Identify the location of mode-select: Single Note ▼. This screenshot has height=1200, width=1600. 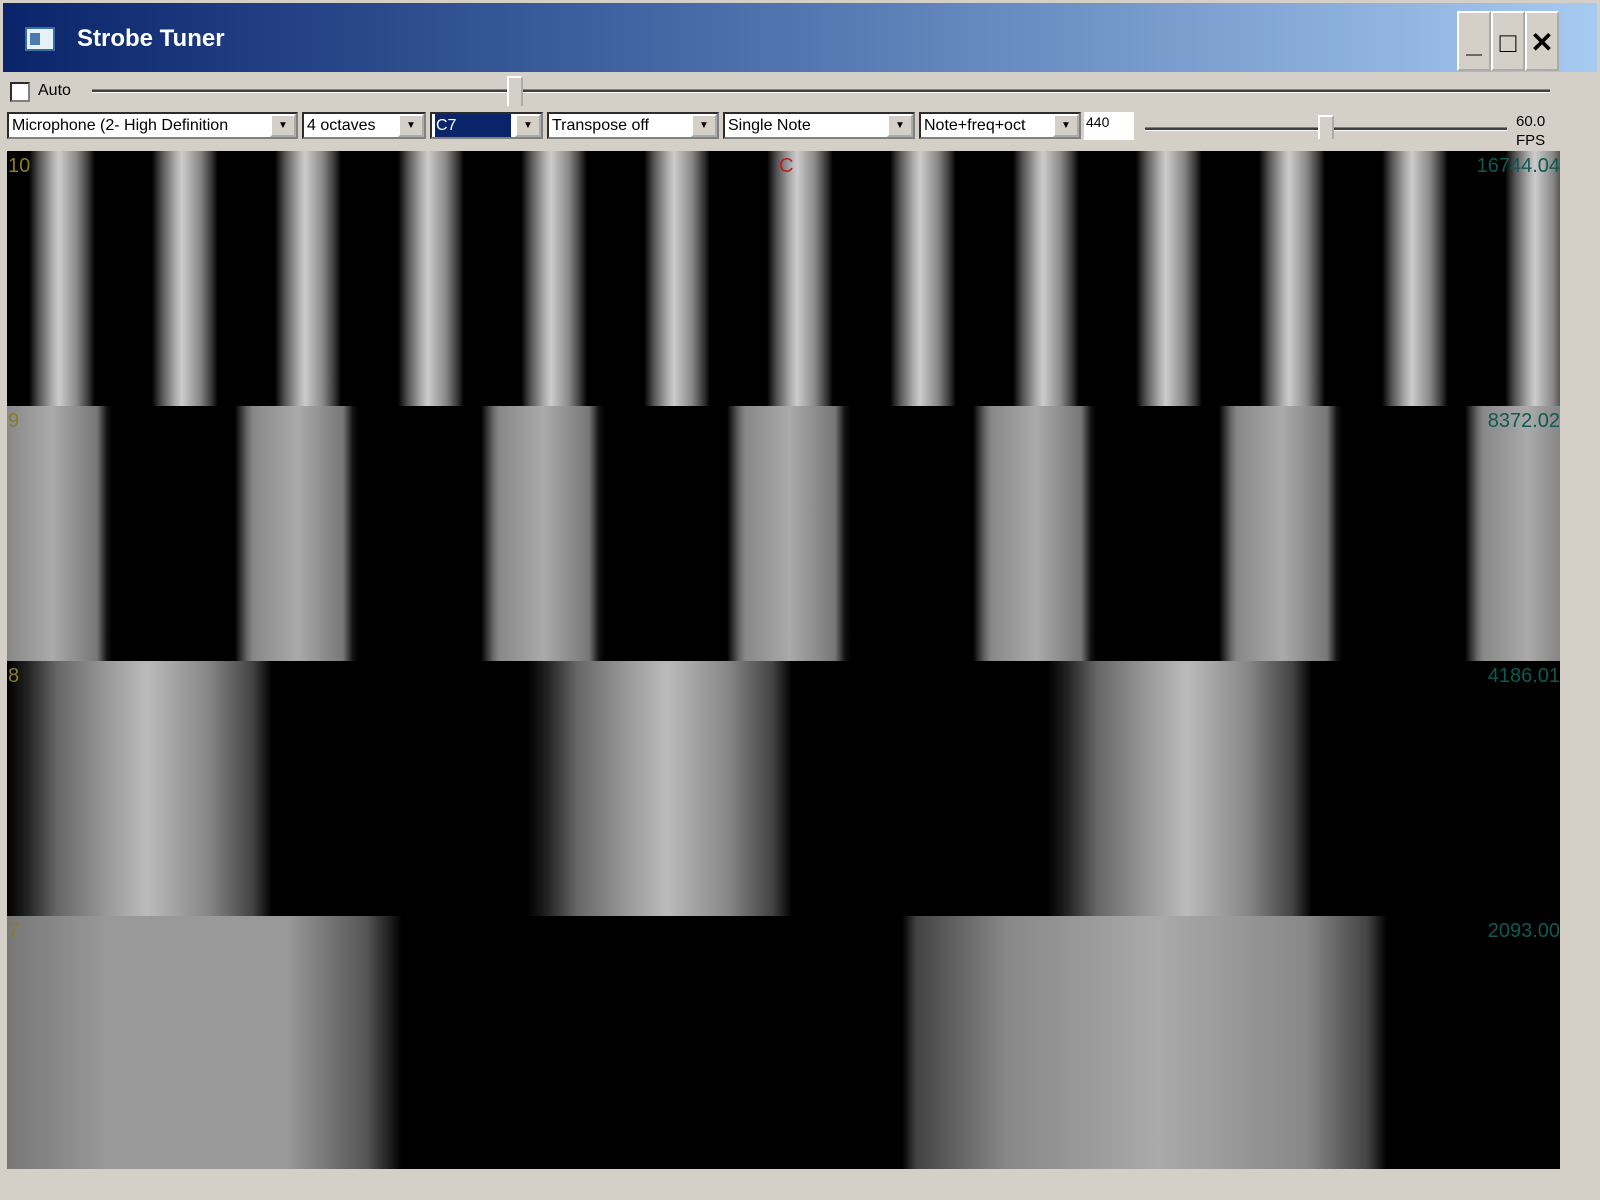
(819, 125).